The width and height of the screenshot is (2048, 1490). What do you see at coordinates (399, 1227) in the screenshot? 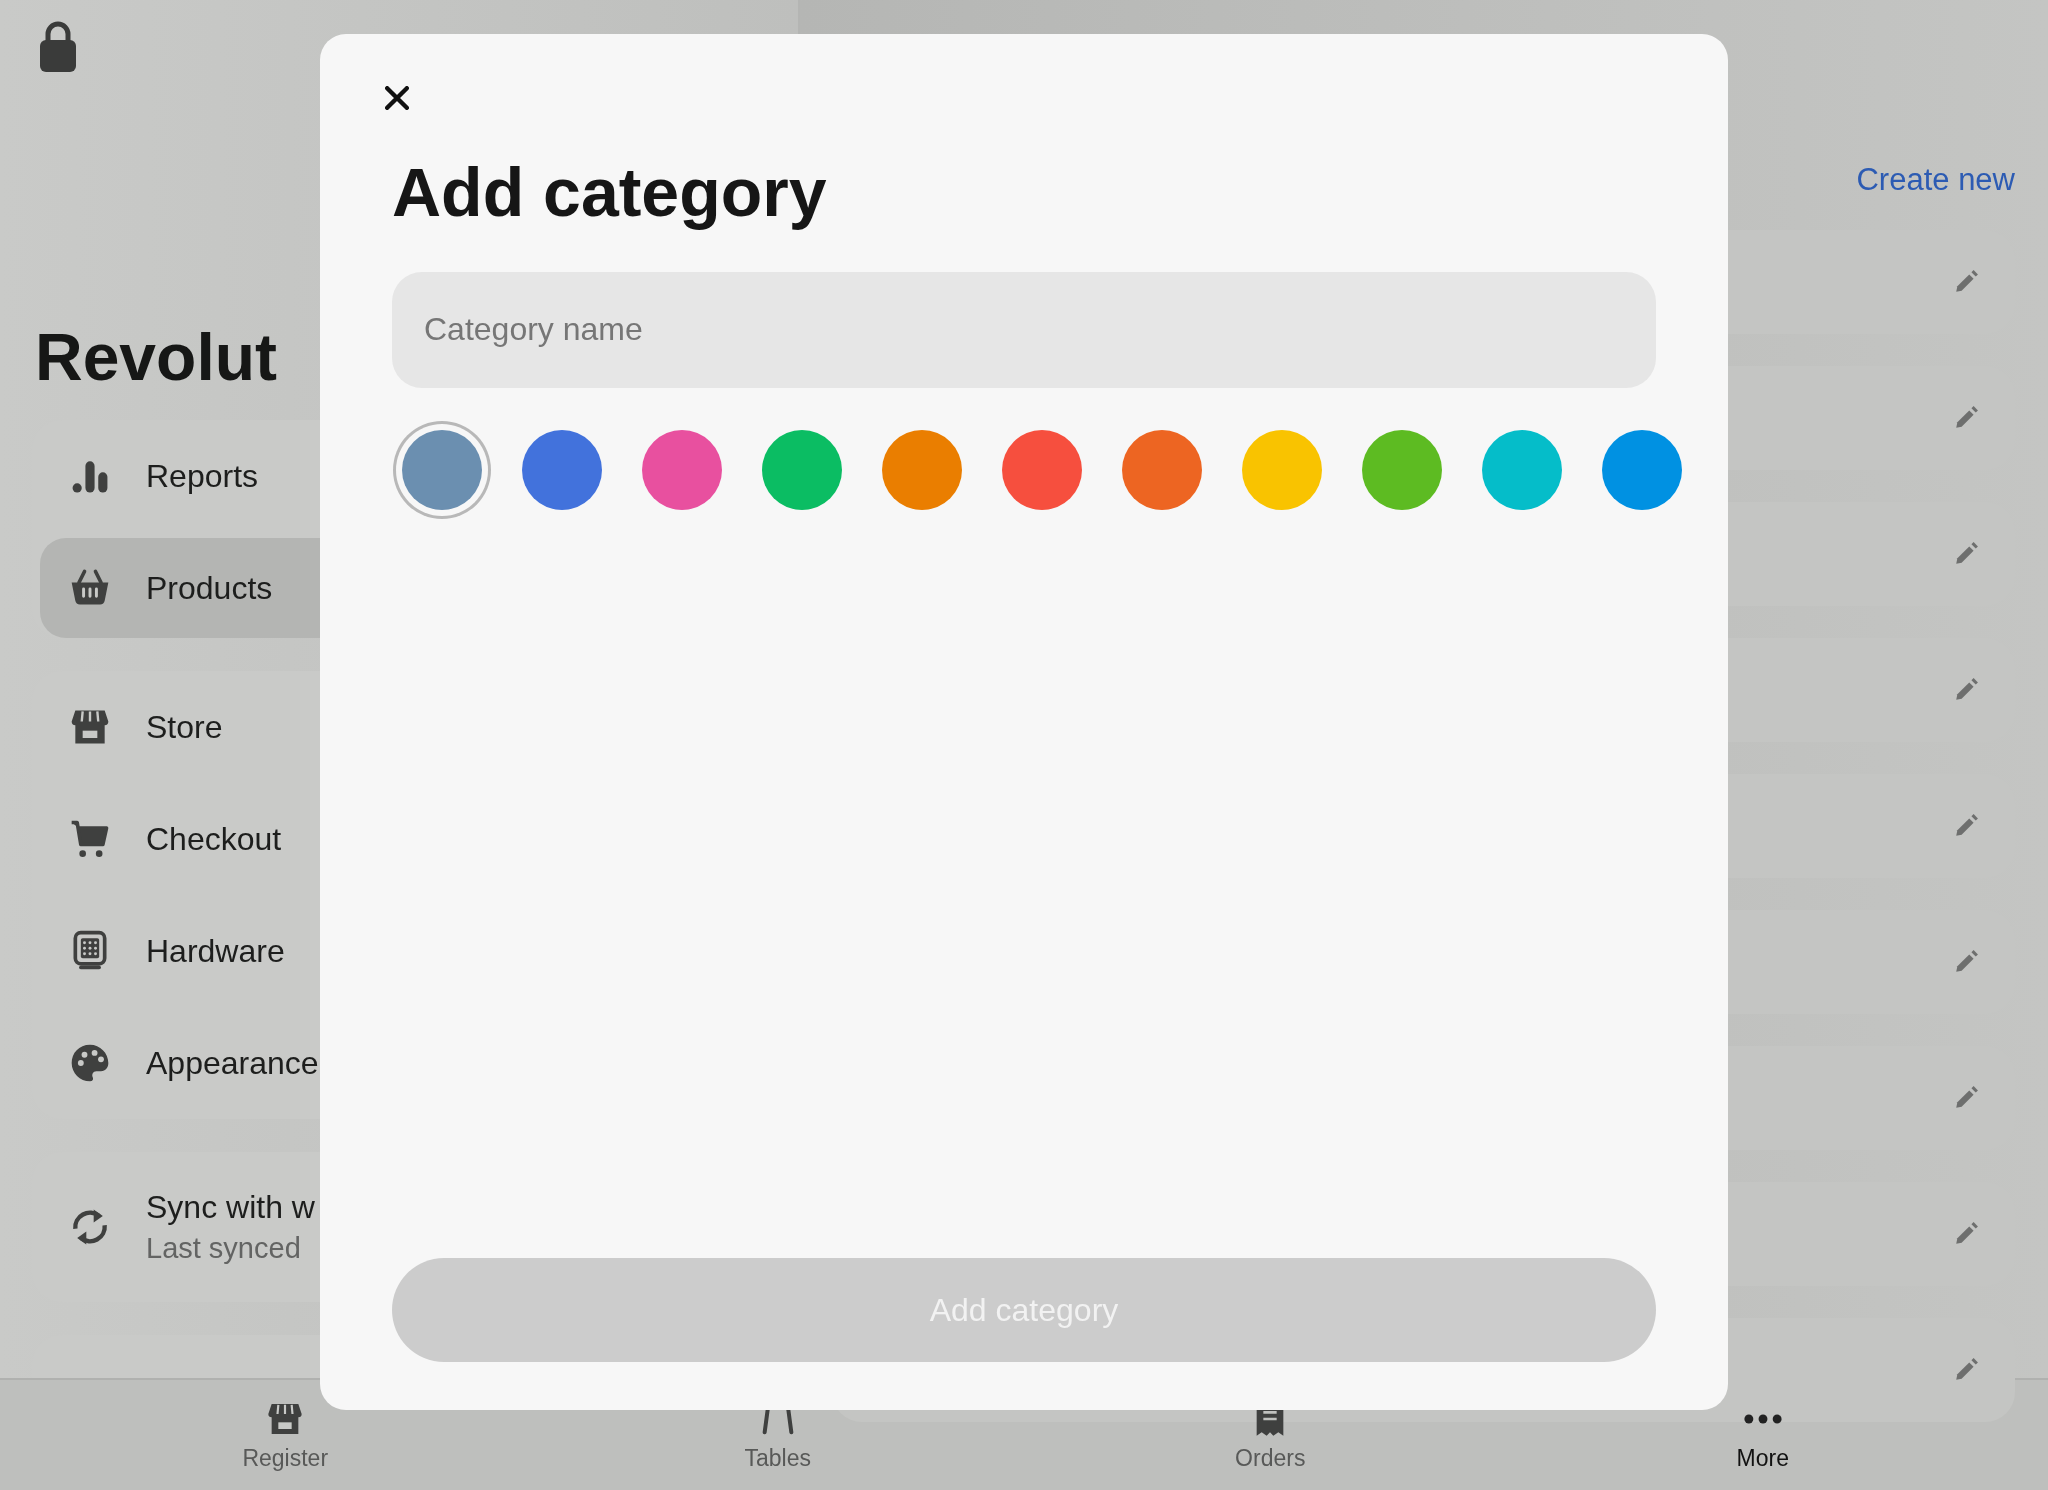
I see `sidebar-item: Sync with w Last synced` at bounding box center [399, 1227].